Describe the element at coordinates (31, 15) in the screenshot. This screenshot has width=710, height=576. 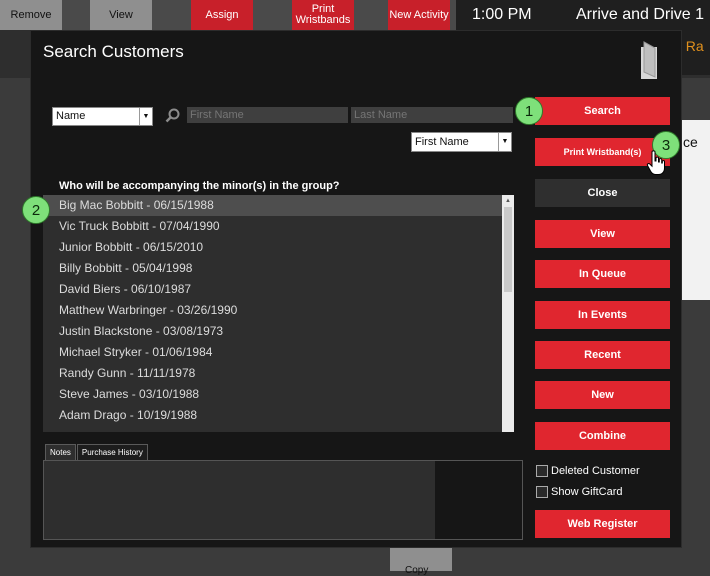
I see `remove-button: Remove` at that location.